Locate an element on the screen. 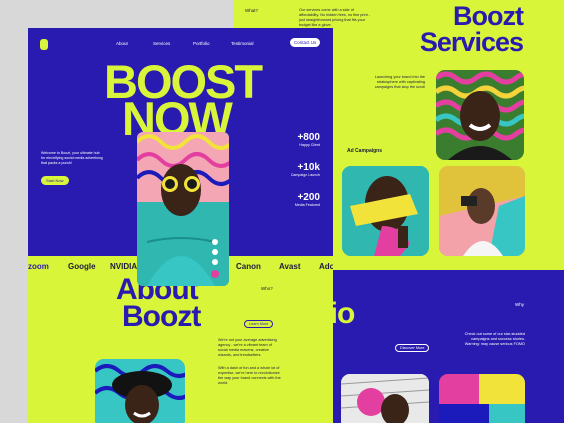 Image resolution: width=564 pixels, height=423 pixels. services-title-line2: Services is located at coordinates (471, 41).